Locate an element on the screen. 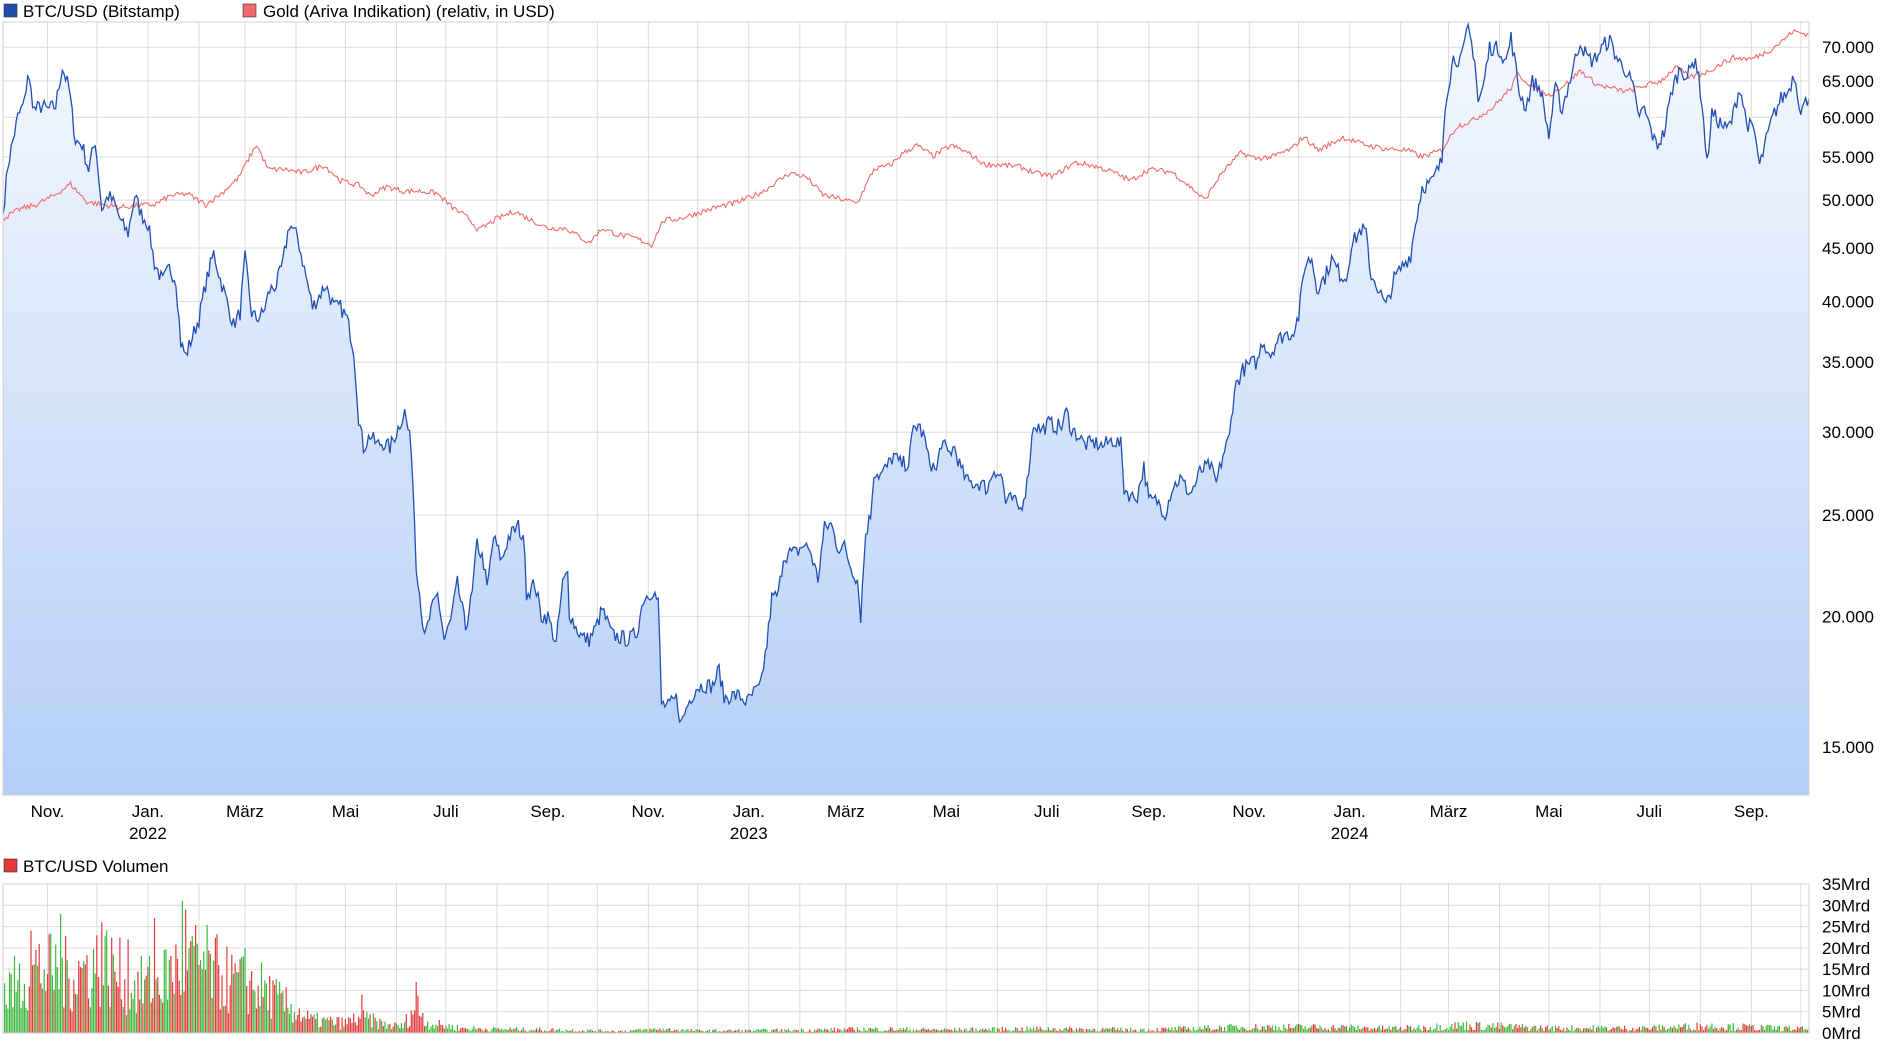  legend-volume: BTC/USD Volumen is located at coordinates (86, 866).